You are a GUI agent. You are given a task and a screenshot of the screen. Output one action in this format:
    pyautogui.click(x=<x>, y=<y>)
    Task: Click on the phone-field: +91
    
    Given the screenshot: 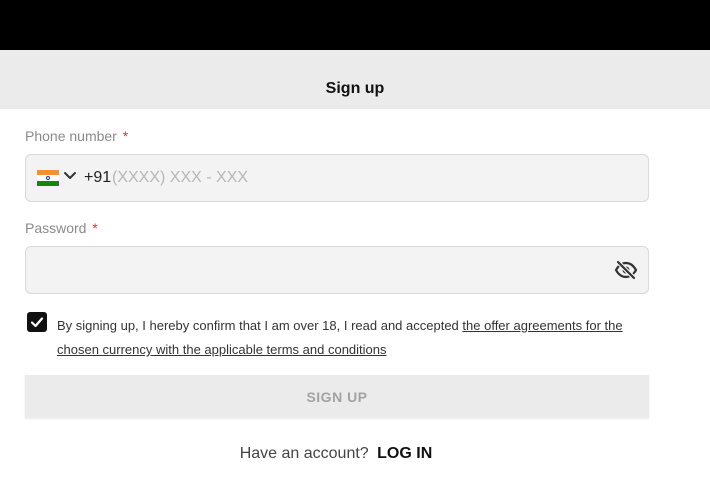 What is the action you would take?
    pyautogui.click(x=337, y=178)
    